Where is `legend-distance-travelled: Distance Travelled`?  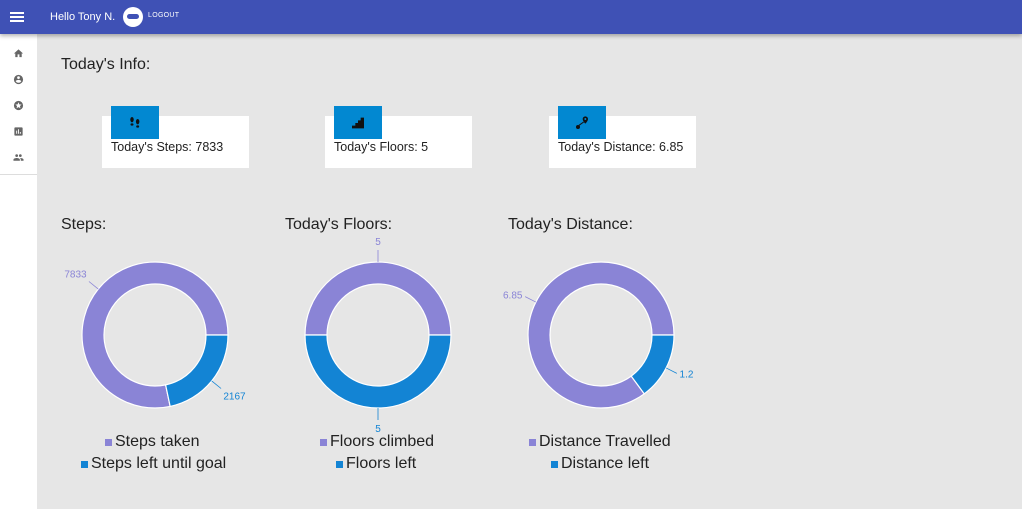
legend-distance-travelled: Distance Travelled is located at coordinates (600, 442).